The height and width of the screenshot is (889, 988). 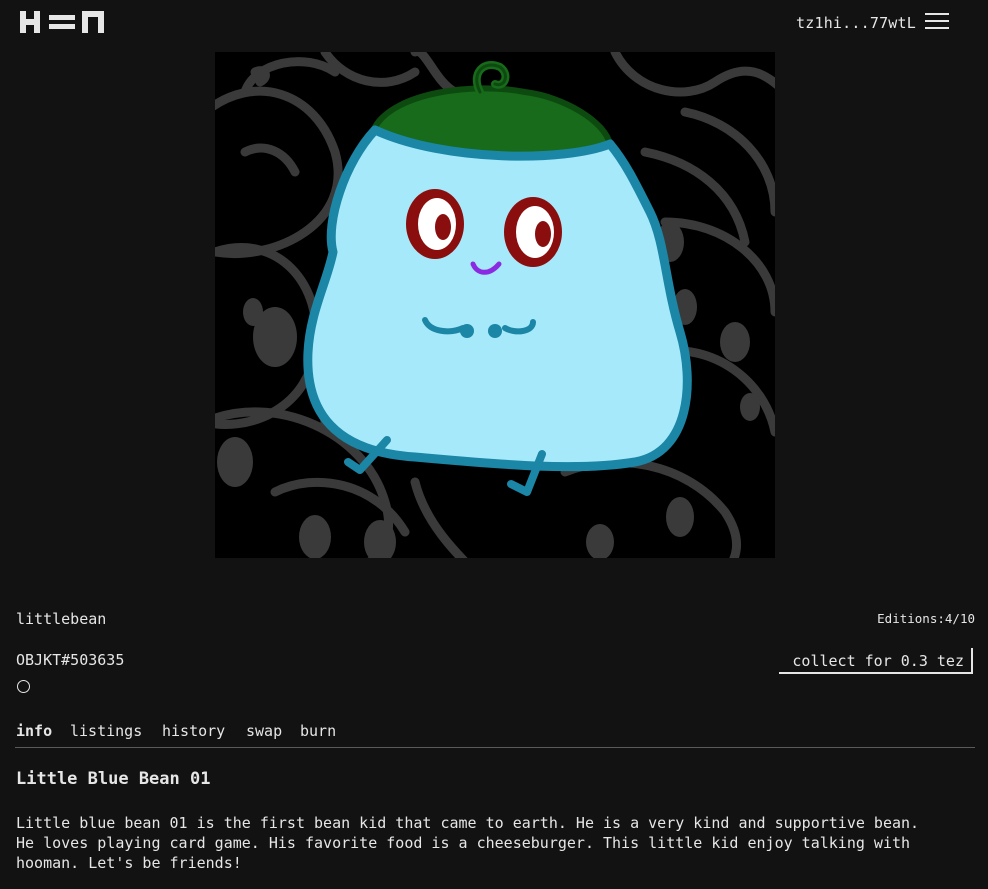 What do you see at coordinates (926, 618) in the screenshot?
I see `editions-count: Editions:4/10` at bounding box center [926, 618].